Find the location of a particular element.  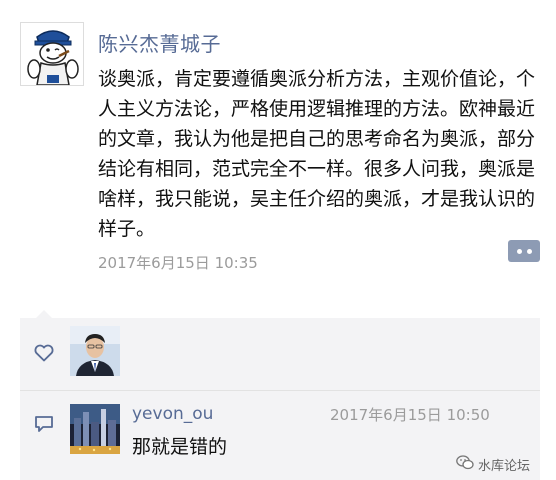

wechat-icon is located at coordinates (465, 464).